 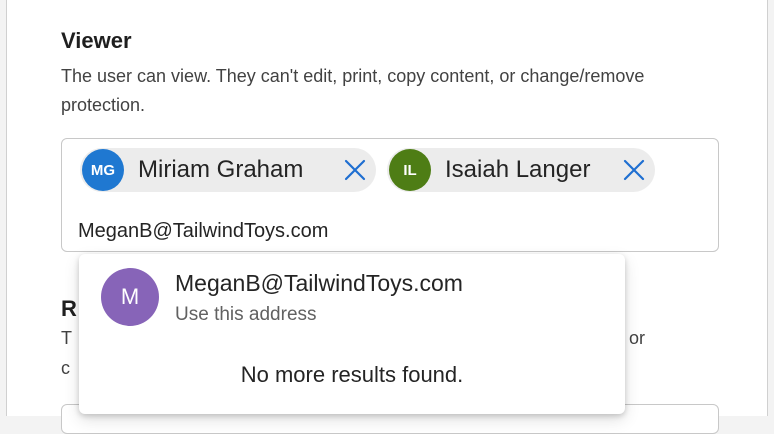 What do you see at coordinates (103, 170) in the screenshot?
I see `avatar: MG` at bounding box center [103, 170].